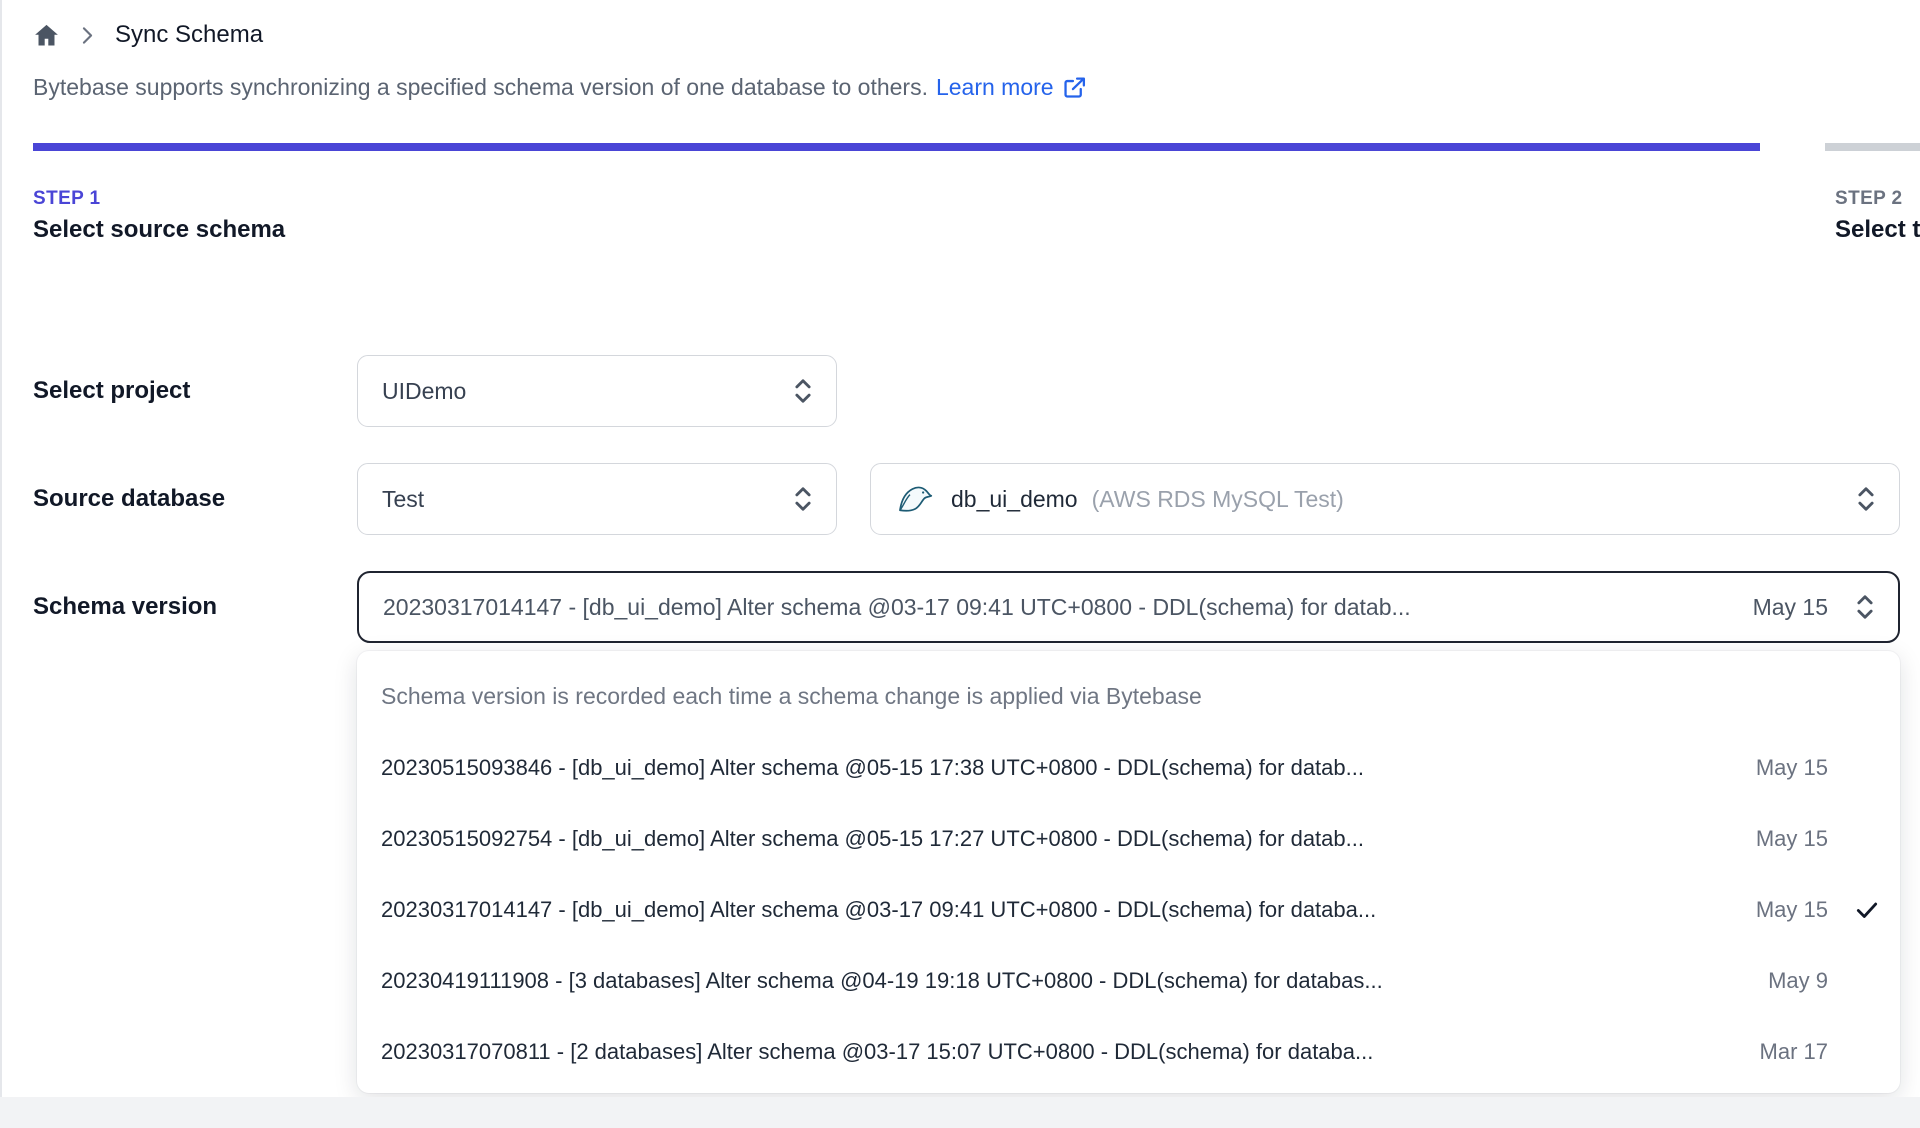 This screenshot has height=1128, width=1920. Describe the element at coordinates (46, 35) in the screenshot. I see `home-icon` at that location.